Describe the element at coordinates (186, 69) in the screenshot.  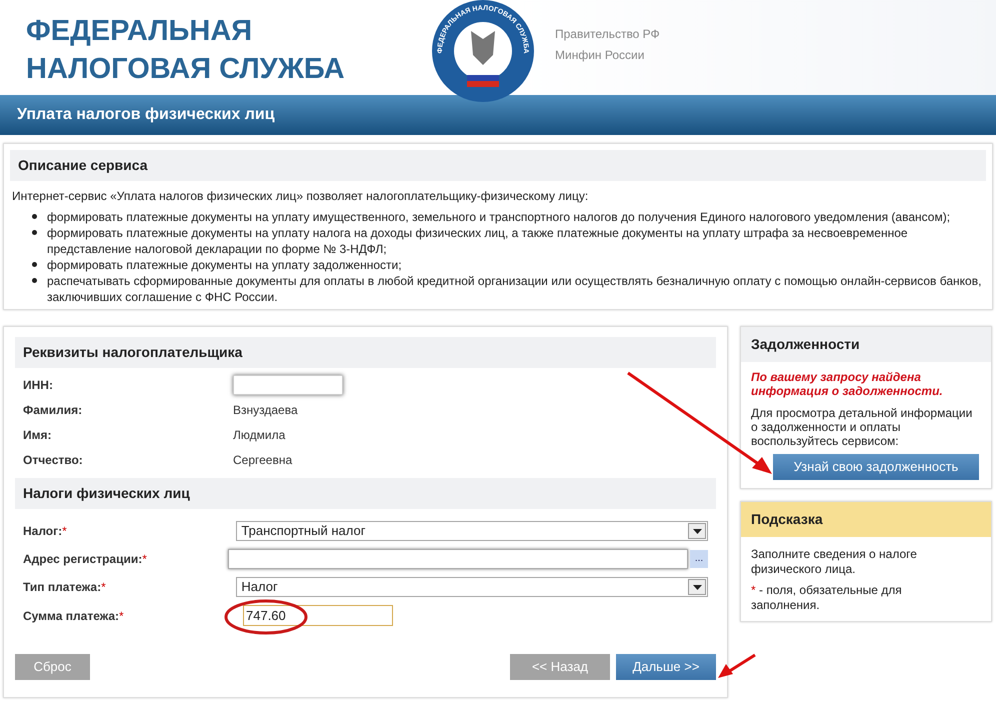
I see `site-title: НАЛОГОВАЯ СЛУЖБА` at that location.